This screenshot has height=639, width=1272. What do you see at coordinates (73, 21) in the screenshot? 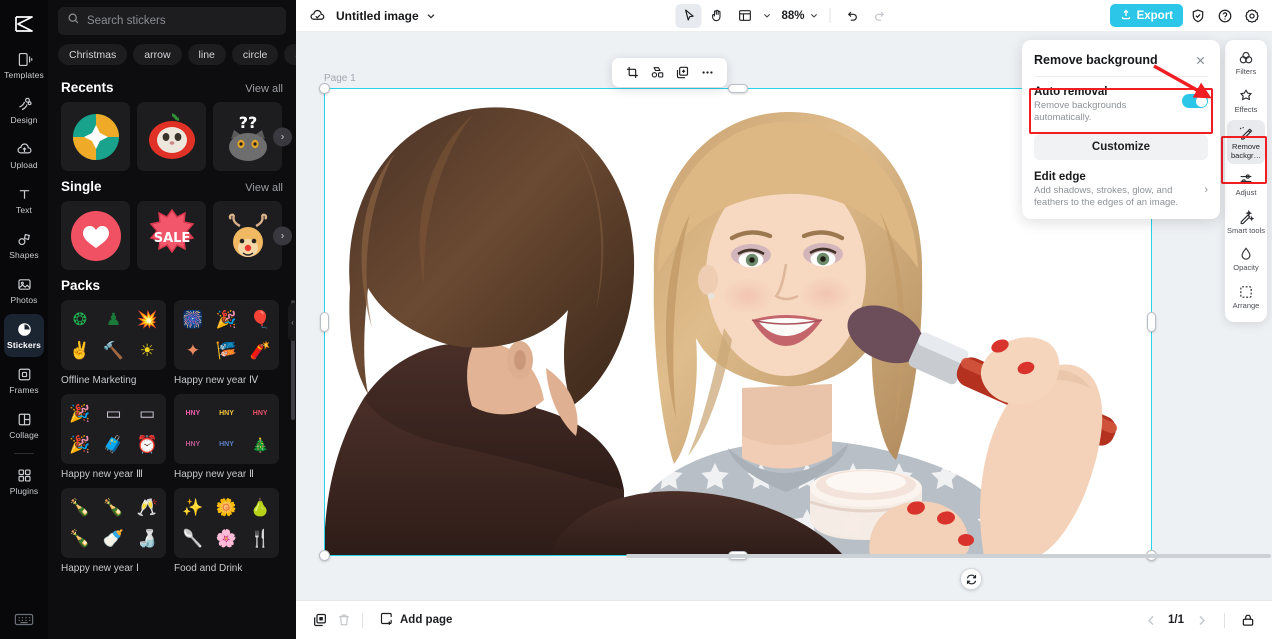
I see `search-icon` at bounding box center [73, 21].